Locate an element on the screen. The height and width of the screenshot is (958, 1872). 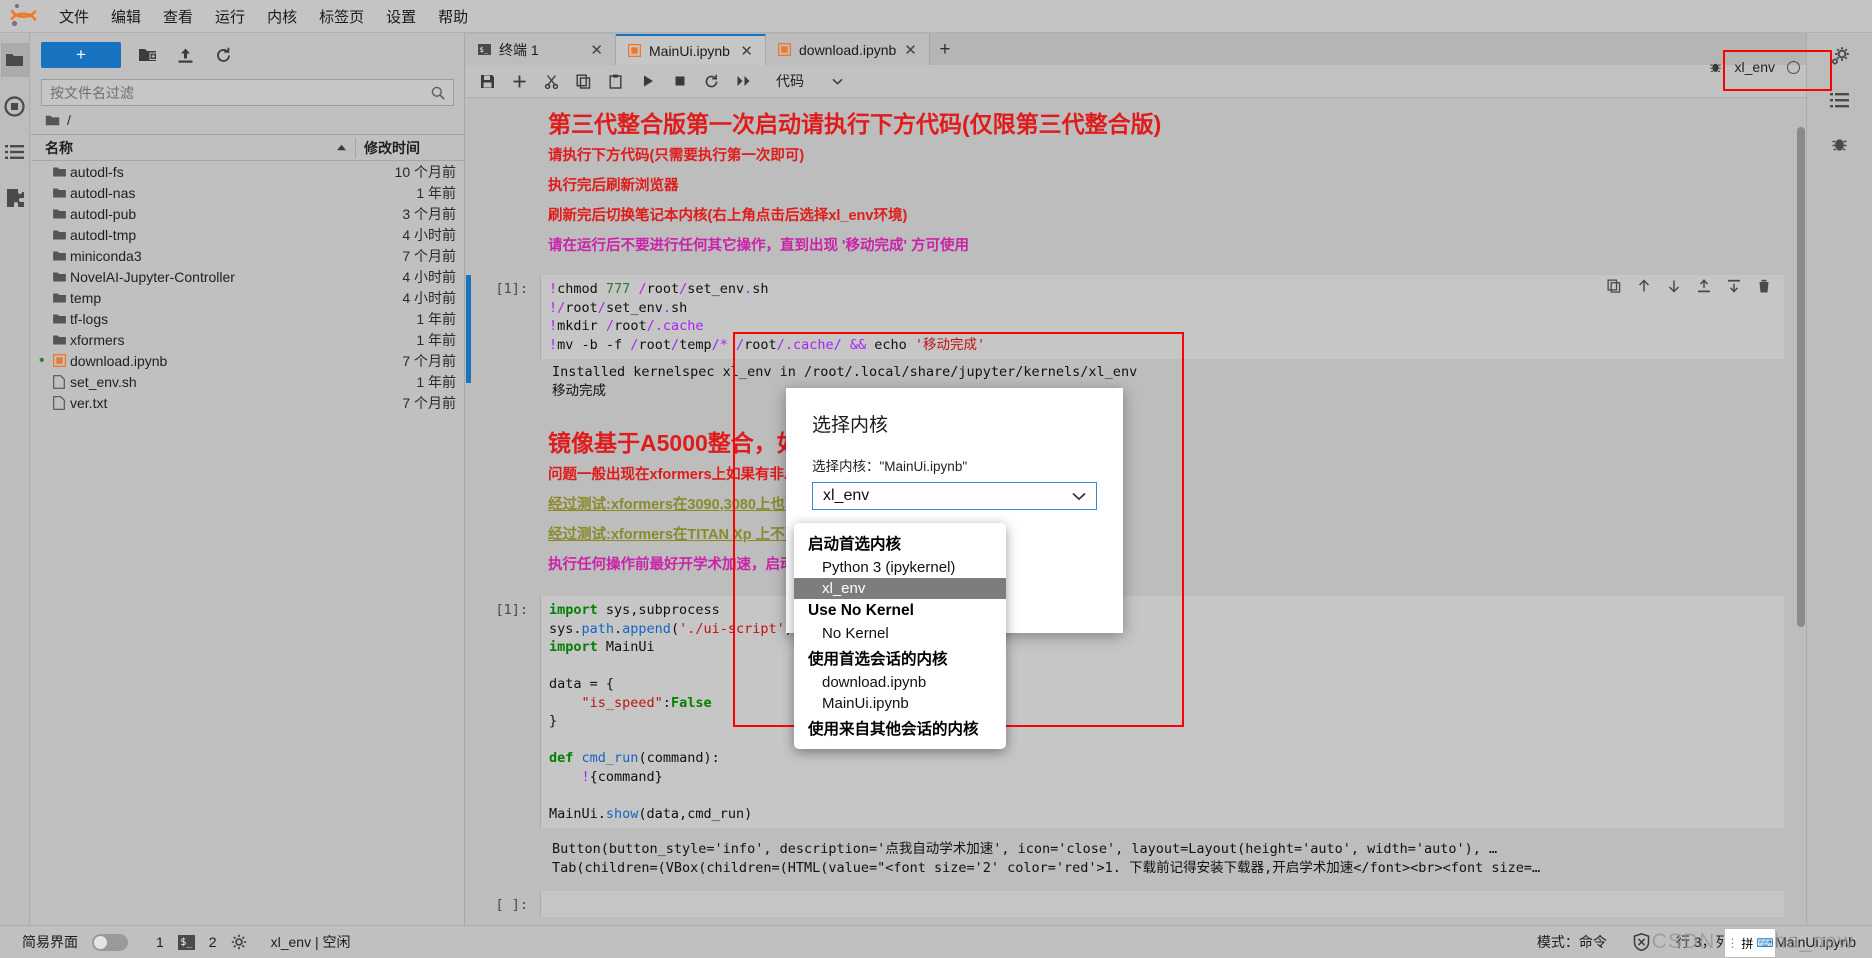
simple-interface-toggle is located at coordinates (110, 942).